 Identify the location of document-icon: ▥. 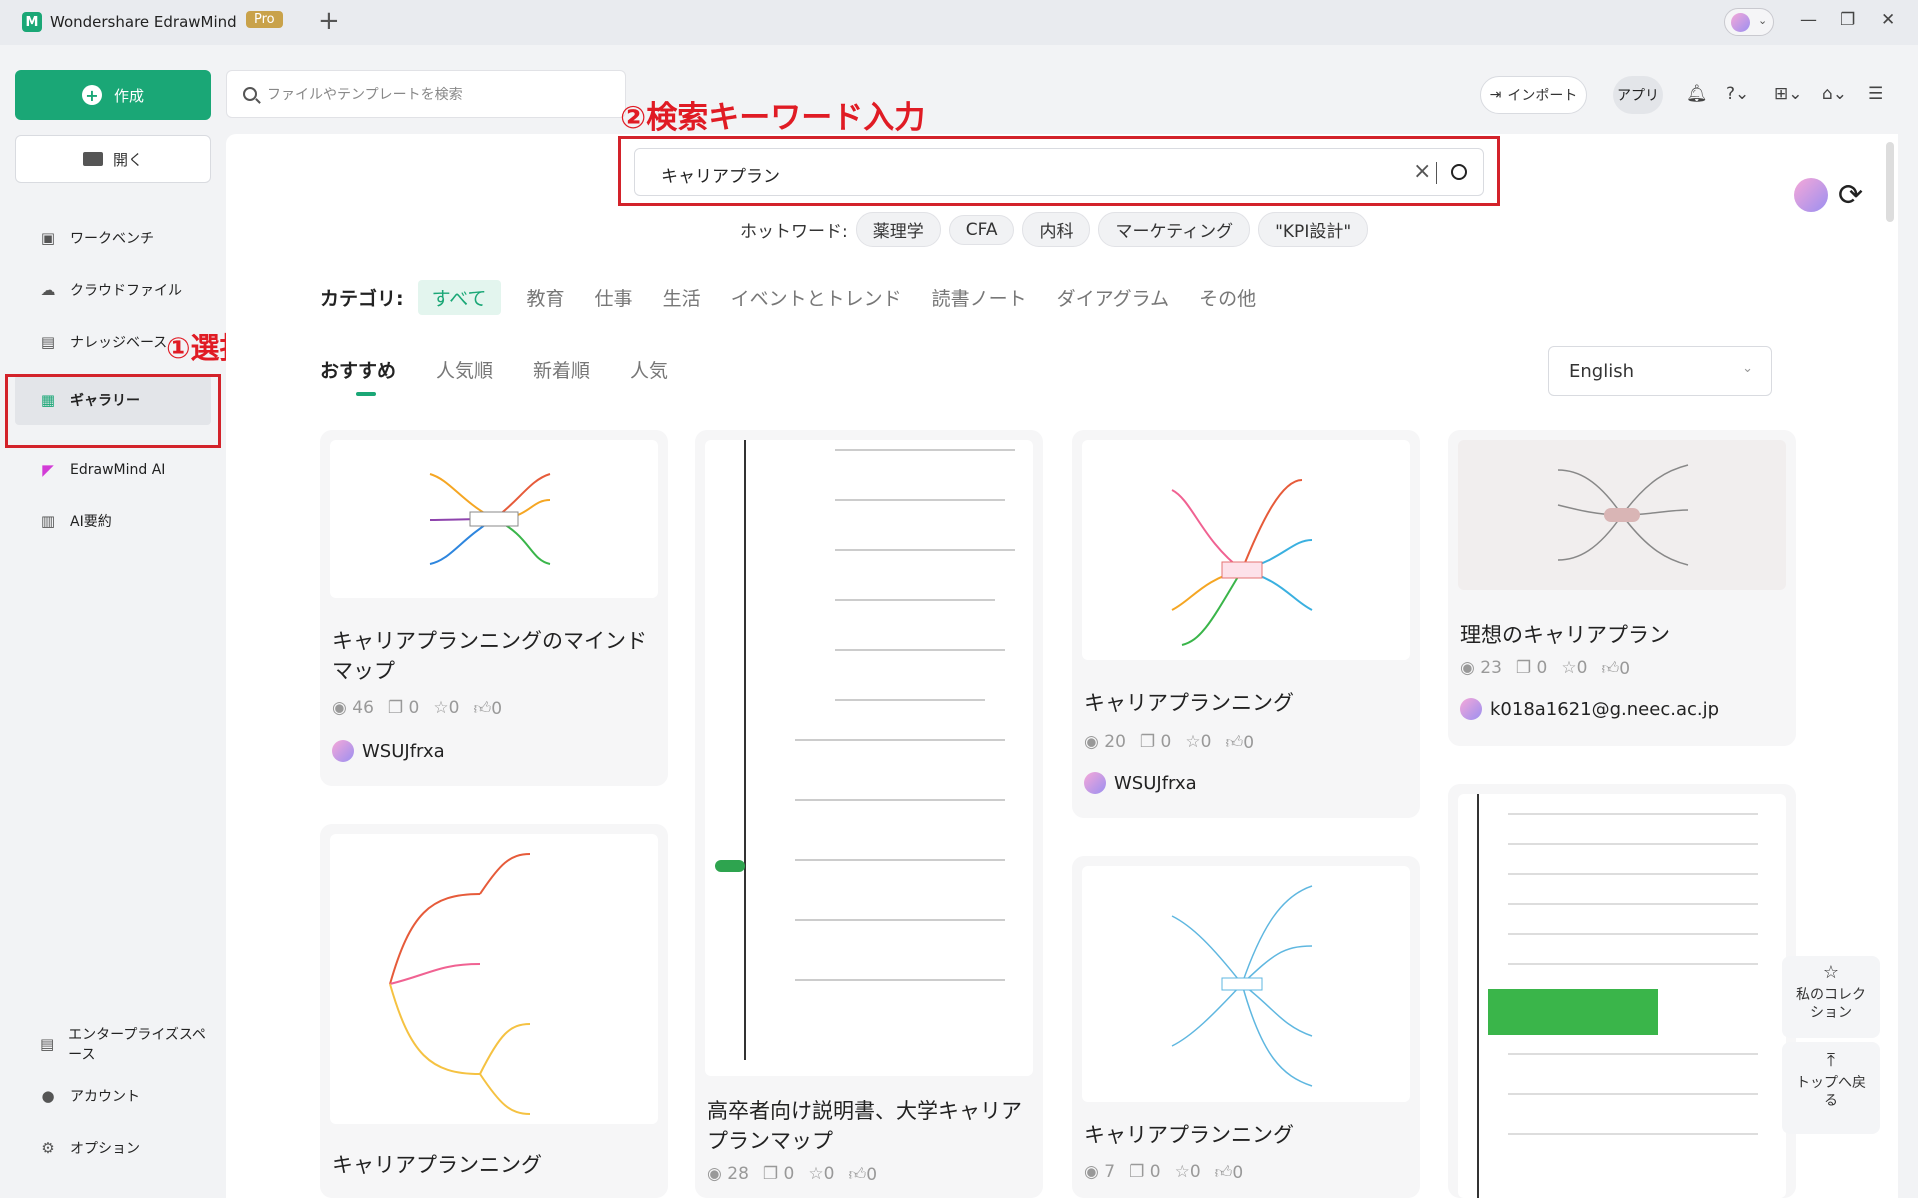
(48, 521).